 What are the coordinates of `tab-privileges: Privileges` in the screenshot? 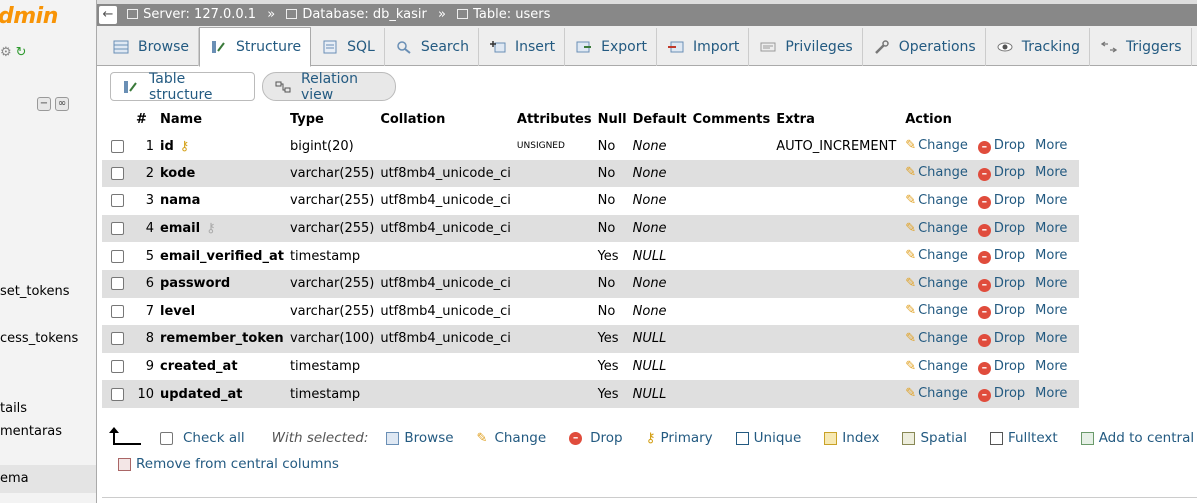 It's located at (806, 47).